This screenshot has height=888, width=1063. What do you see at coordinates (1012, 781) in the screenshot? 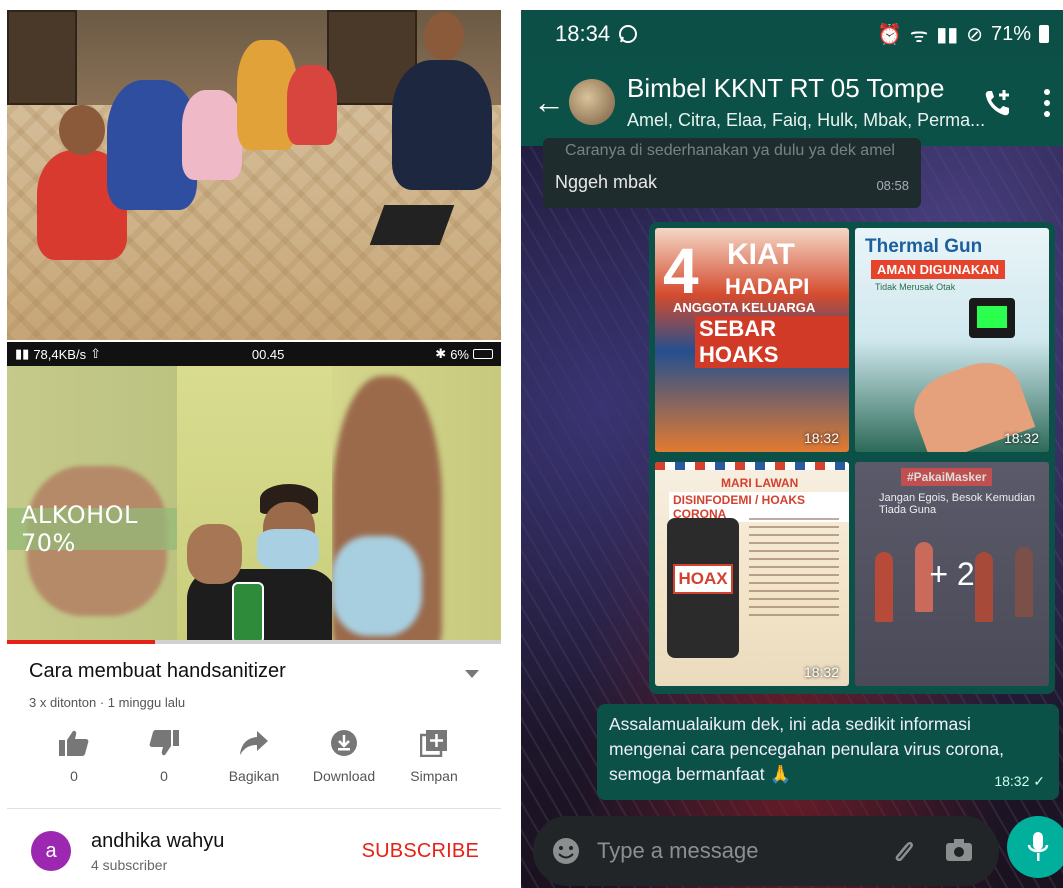
I see `message-time: 18:32` at bounding box center [1012, 781].